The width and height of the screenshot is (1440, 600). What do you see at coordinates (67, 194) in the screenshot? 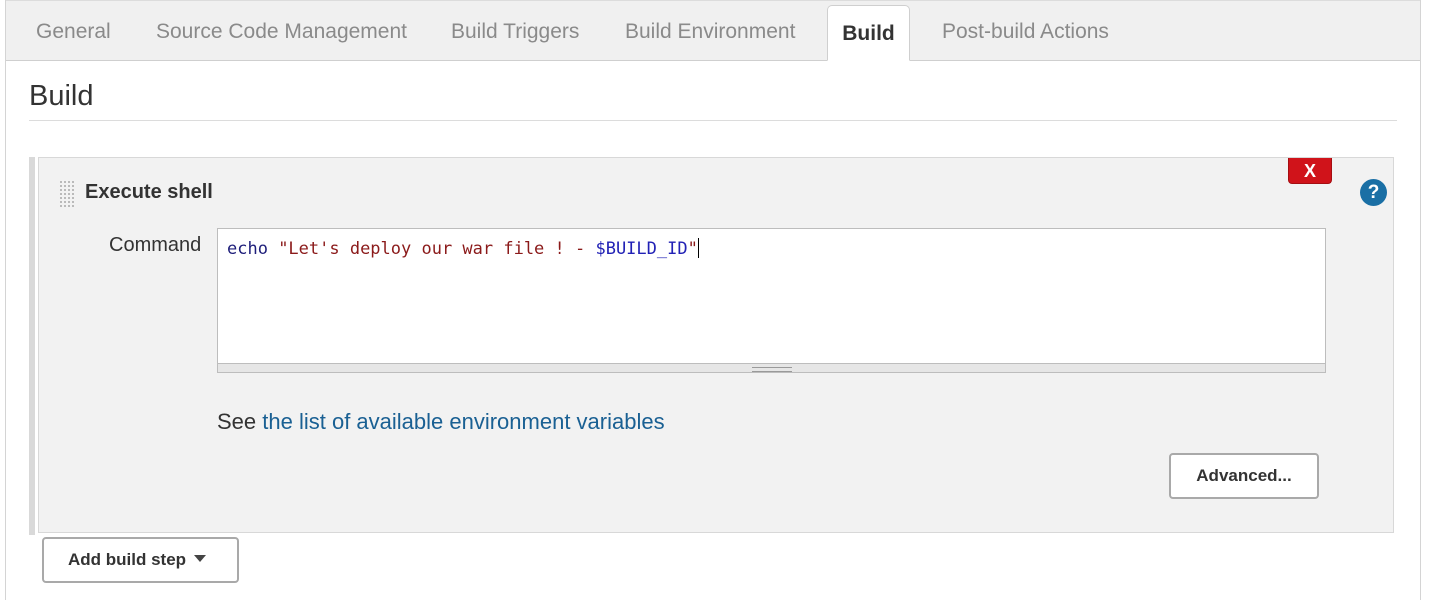
I see `drag-handle-icon` at bounding box center [67, 194].